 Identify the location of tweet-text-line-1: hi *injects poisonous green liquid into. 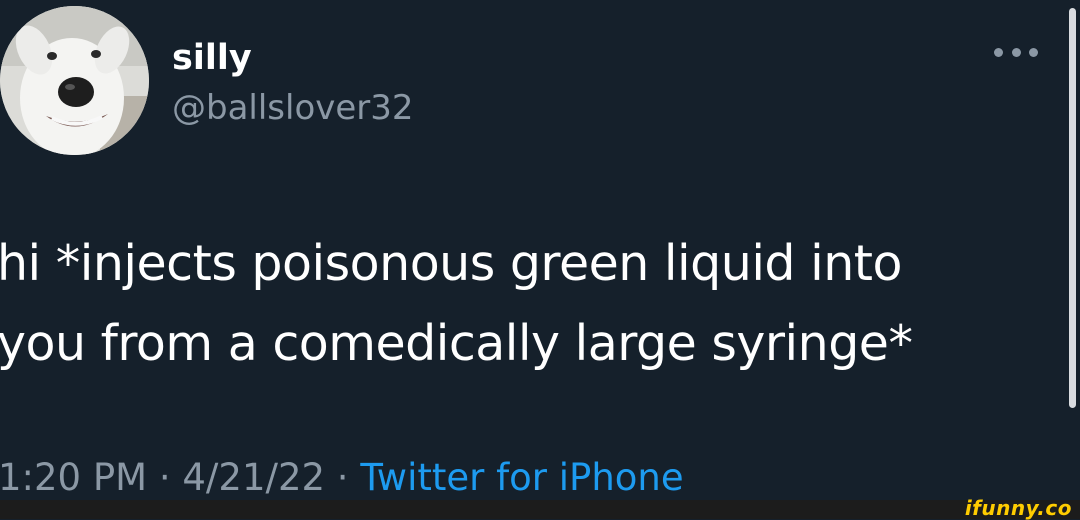
(451, 263).